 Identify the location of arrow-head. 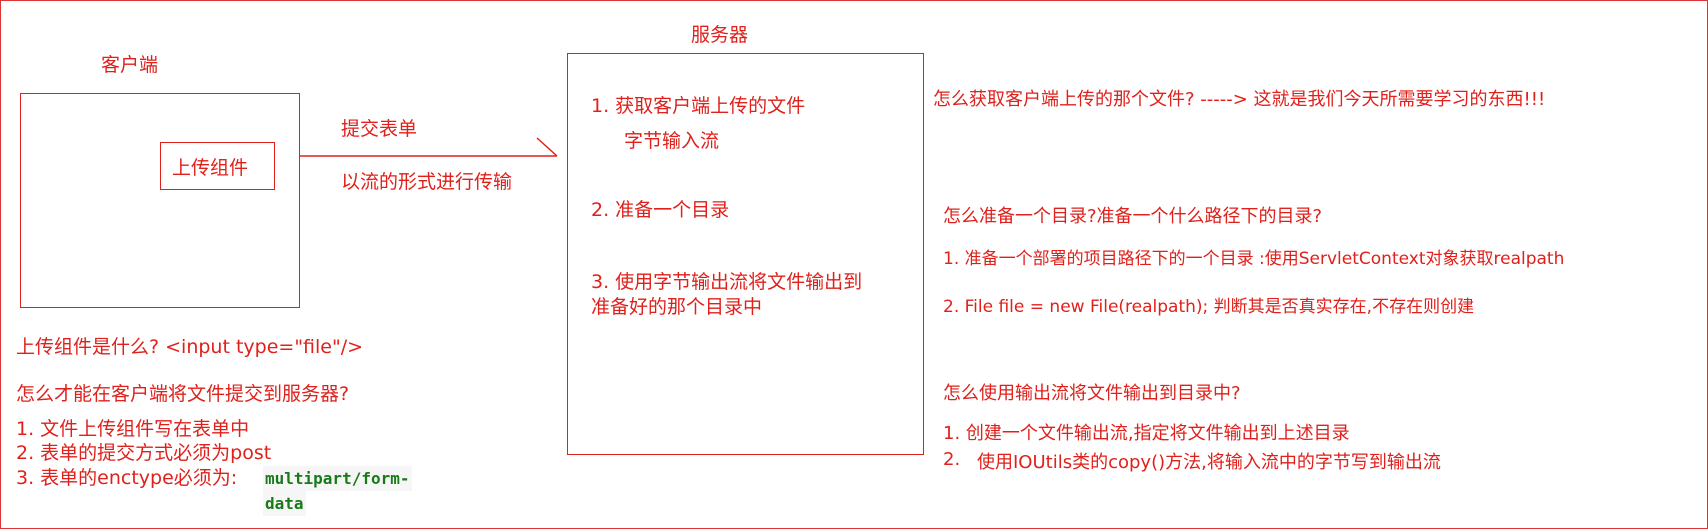
(547, 147).